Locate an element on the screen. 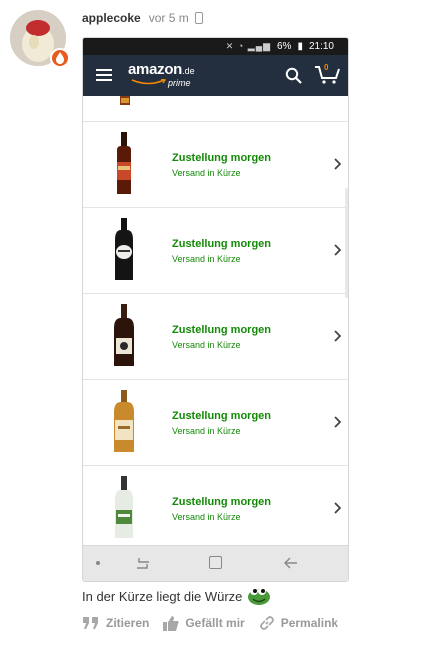 This screenshot has width=440, height=645. username: applecoke is located at coordinates (111, 18).